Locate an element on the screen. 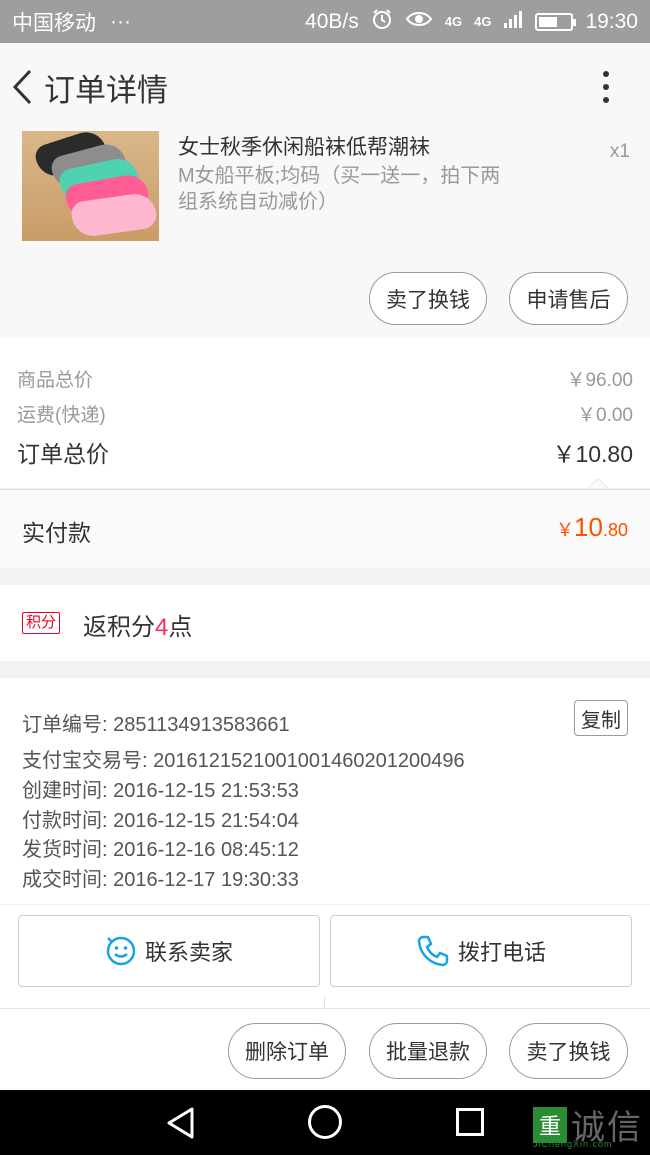 This screenshot has height=1155, width=650. watermark-logo: 重 诚信 JiChengXin.com is located at coordinates (588, 1124).